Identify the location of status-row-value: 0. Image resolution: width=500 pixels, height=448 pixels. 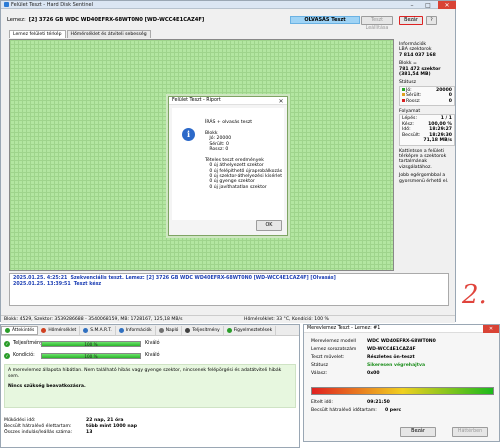
(450, 101).